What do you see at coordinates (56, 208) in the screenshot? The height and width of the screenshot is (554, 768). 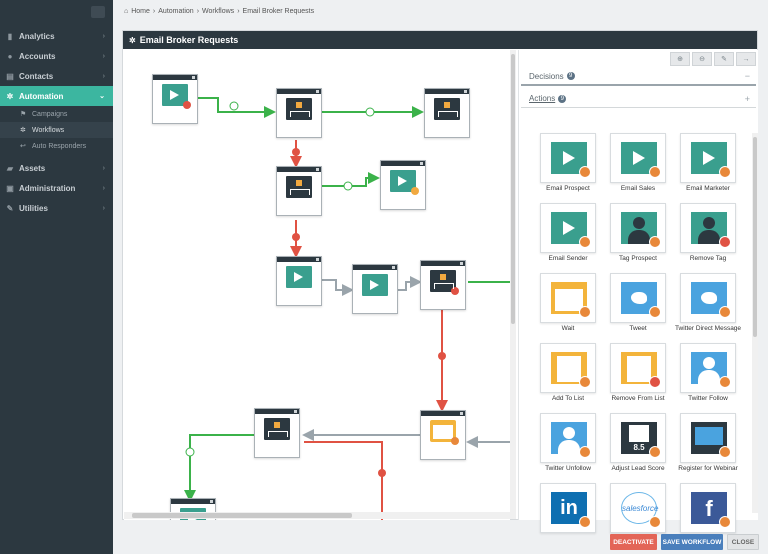 I see `sidebar-item-utilities: ✎ Utilities ›` at bounding box center [56, 208].